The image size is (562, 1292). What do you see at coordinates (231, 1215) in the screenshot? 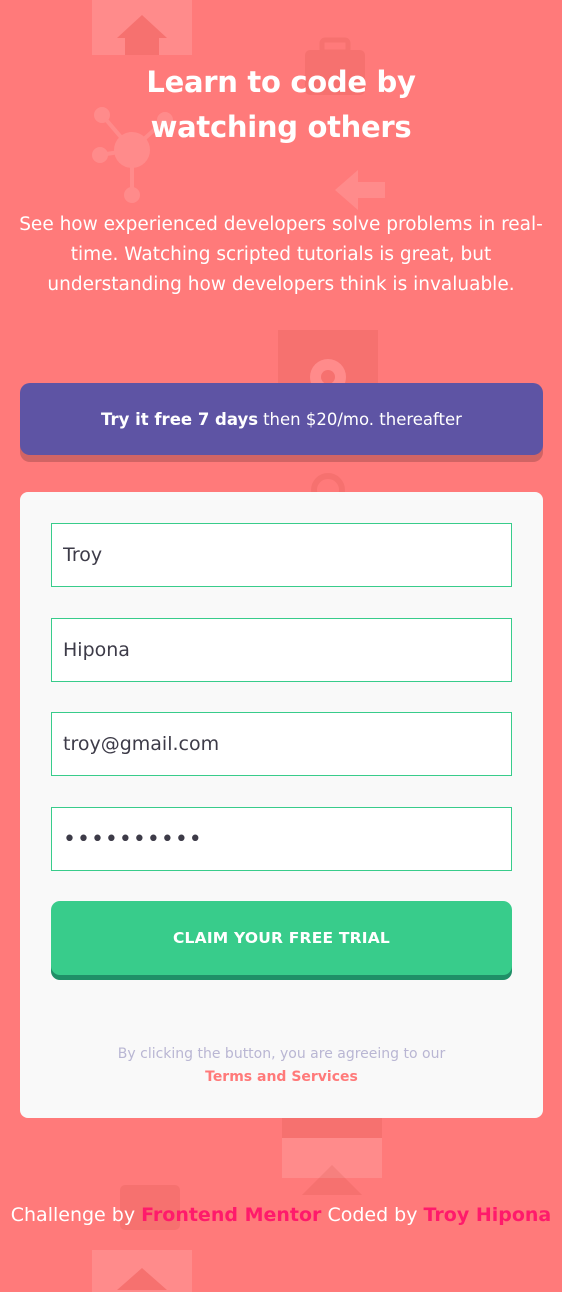
I see `frontend-mentor-link: Frontend Mentor` at bounding box center [231, 1215].